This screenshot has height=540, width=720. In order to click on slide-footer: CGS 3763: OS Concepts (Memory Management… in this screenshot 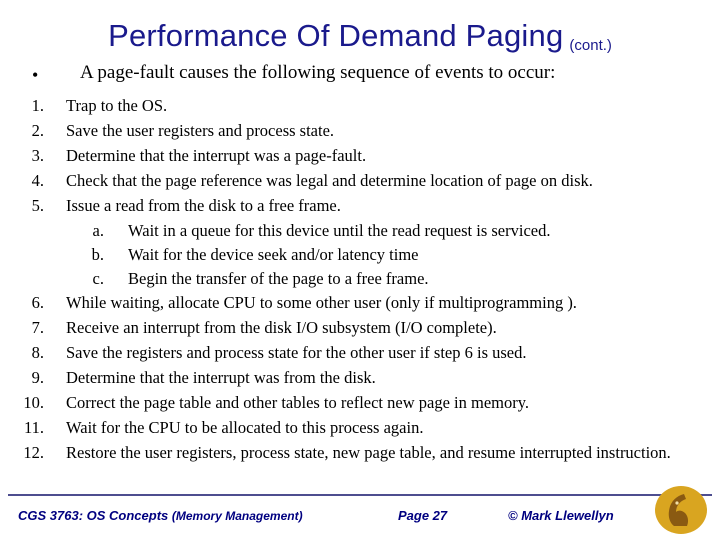, I will do `click(360, 520)`.